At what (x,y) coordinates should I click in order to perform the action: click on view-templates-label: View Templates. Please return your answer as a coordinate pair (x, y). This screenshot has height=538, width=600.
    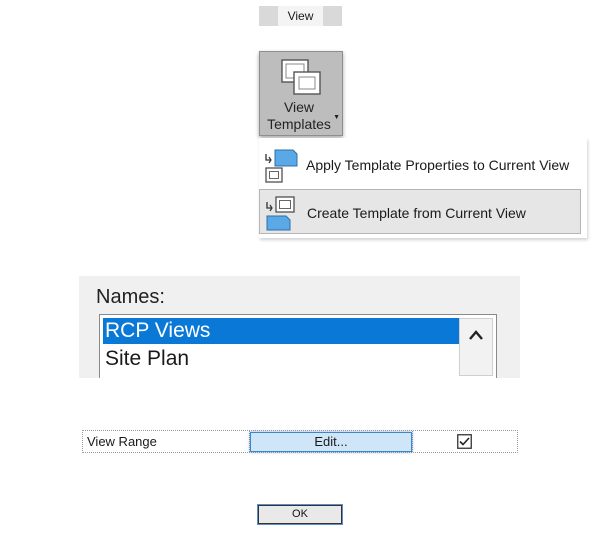
    Looking at the image, I should click on (299, 116).